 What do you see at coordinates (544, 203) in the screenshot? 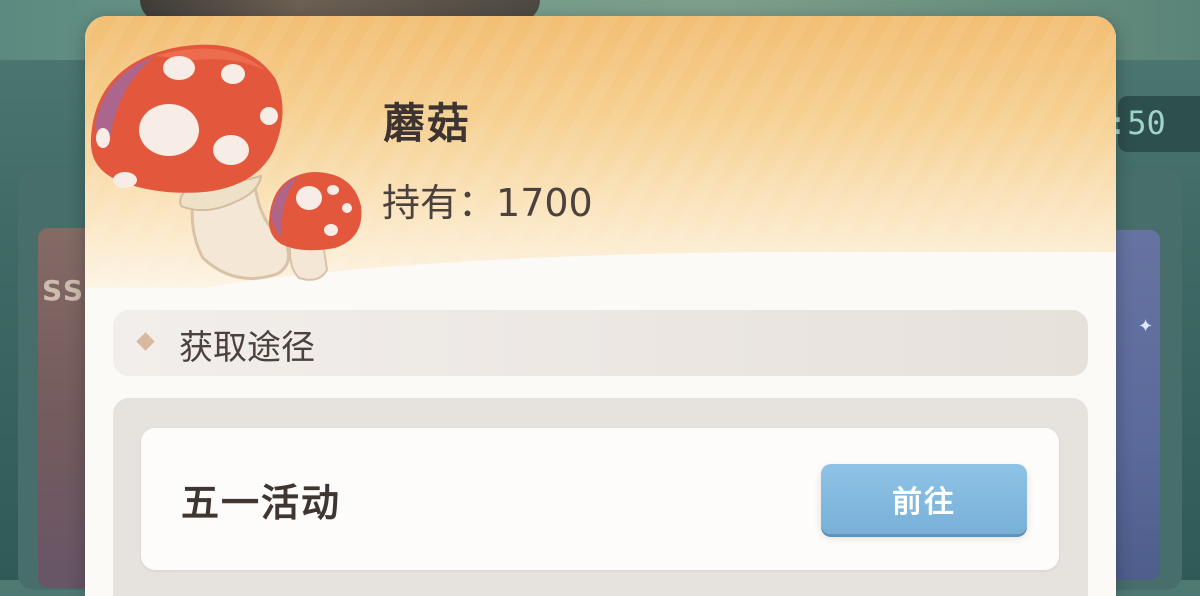
I see `owned-value: 1700` at bounding box center [544, 203].